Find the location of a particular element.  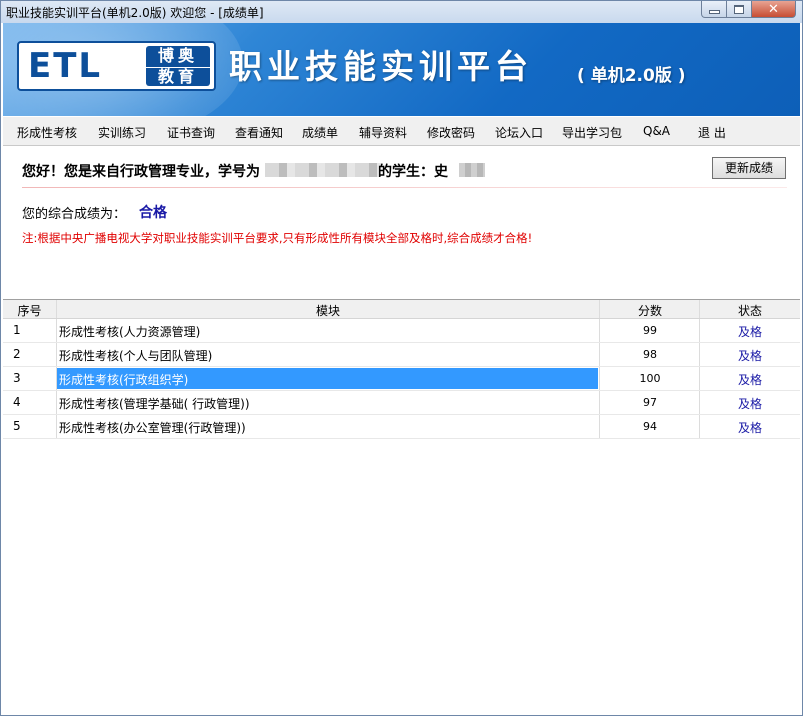

row-module: 形成性考核(行政组织学) is located at coordinates (124, 380).